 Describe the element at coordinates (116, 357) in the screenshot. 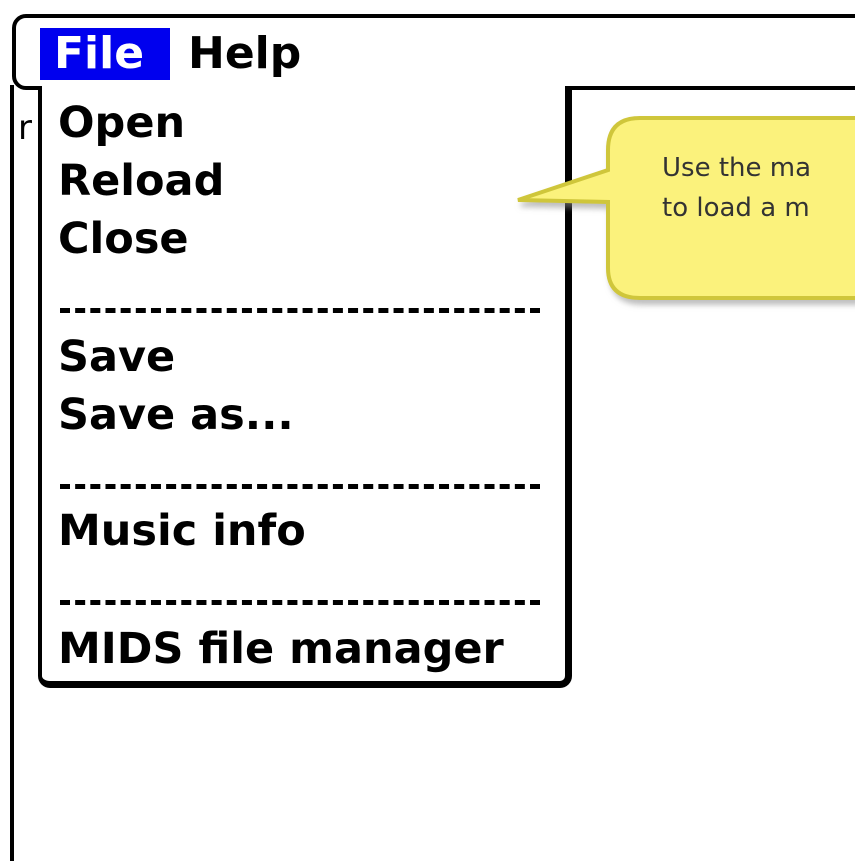

I see `menu-item-save: Save` at that location.